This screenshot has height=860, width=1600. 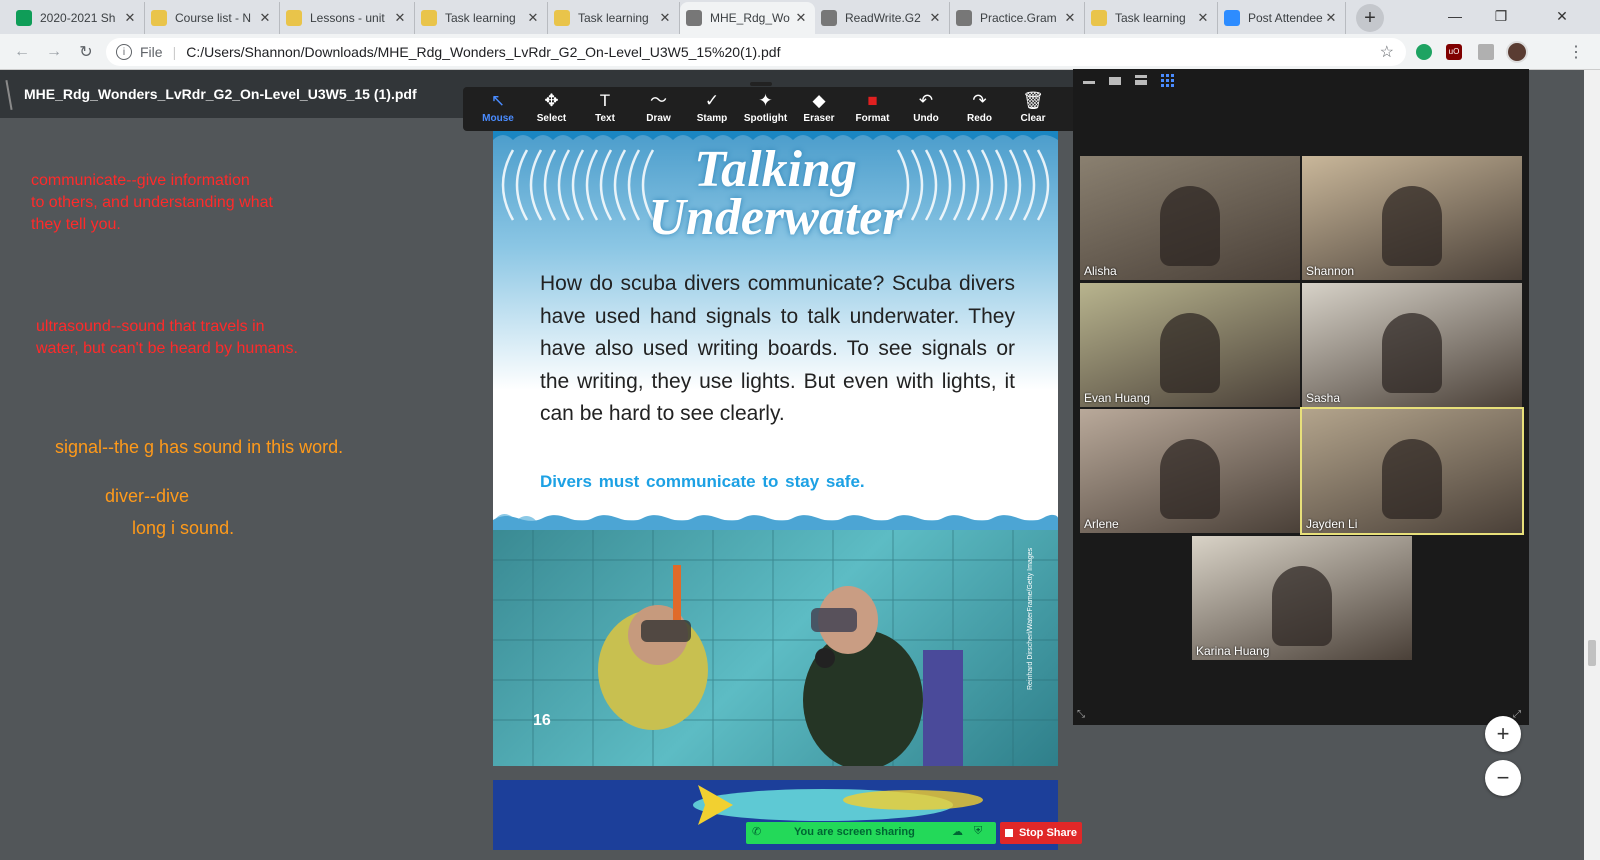 What do you see at coordinates (1387, 52) in the screenshot?
I see `bookmark-star-icon: ☆` at bounding box center [1387, 52].